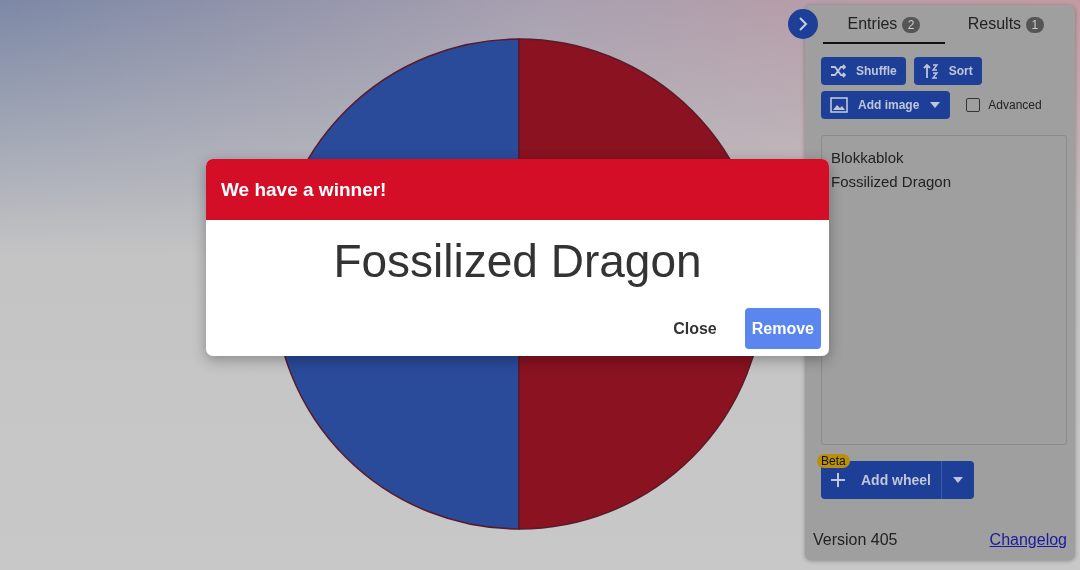 This screenshot has width=1080, height=570. Describe the element at coordinates (838, 480) in the screenshot. I see `plus-icon` at that location.